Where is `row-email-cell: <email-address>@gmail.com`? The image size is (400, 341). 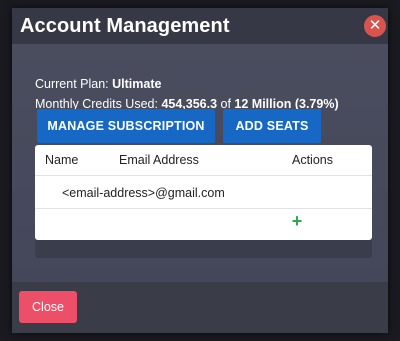
row-email-cell: <email-address>@gmail.com is located at coordinates (143, 193).